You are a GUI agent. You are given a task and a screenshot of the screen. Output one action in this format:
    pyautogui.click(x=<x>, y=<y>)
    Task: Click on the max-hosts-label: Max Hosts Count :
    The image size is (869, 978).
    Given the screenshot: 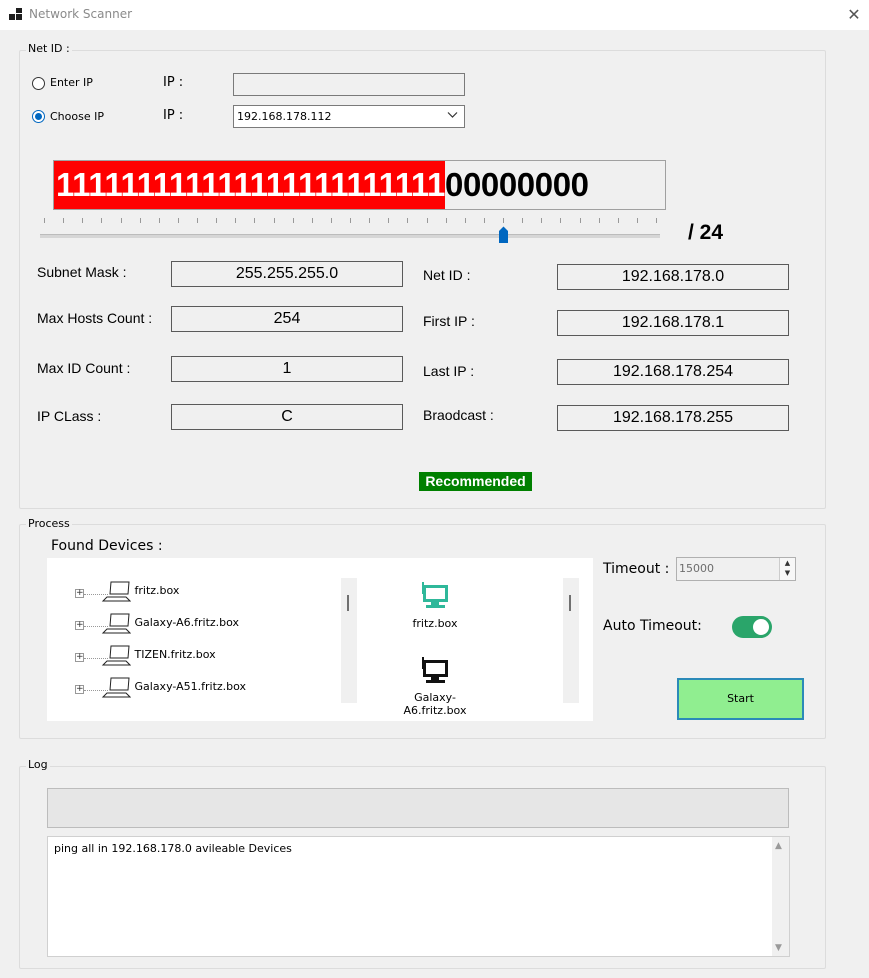 What is the action you would take?
    pyautogui.click(x=95, y=318)
    